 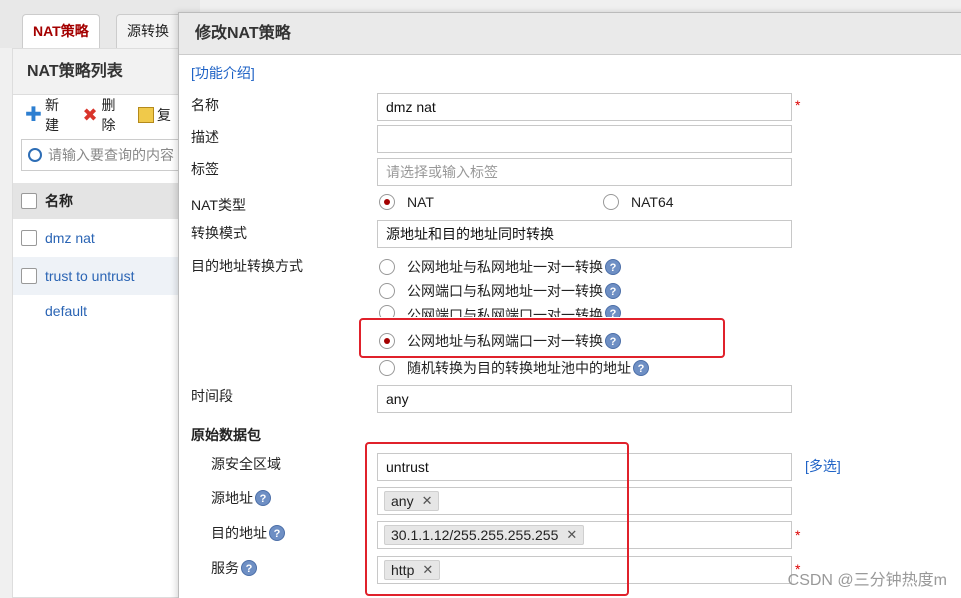 I want to click on dst-addr-label-text: 目的地址, so click(x=239, y=533).